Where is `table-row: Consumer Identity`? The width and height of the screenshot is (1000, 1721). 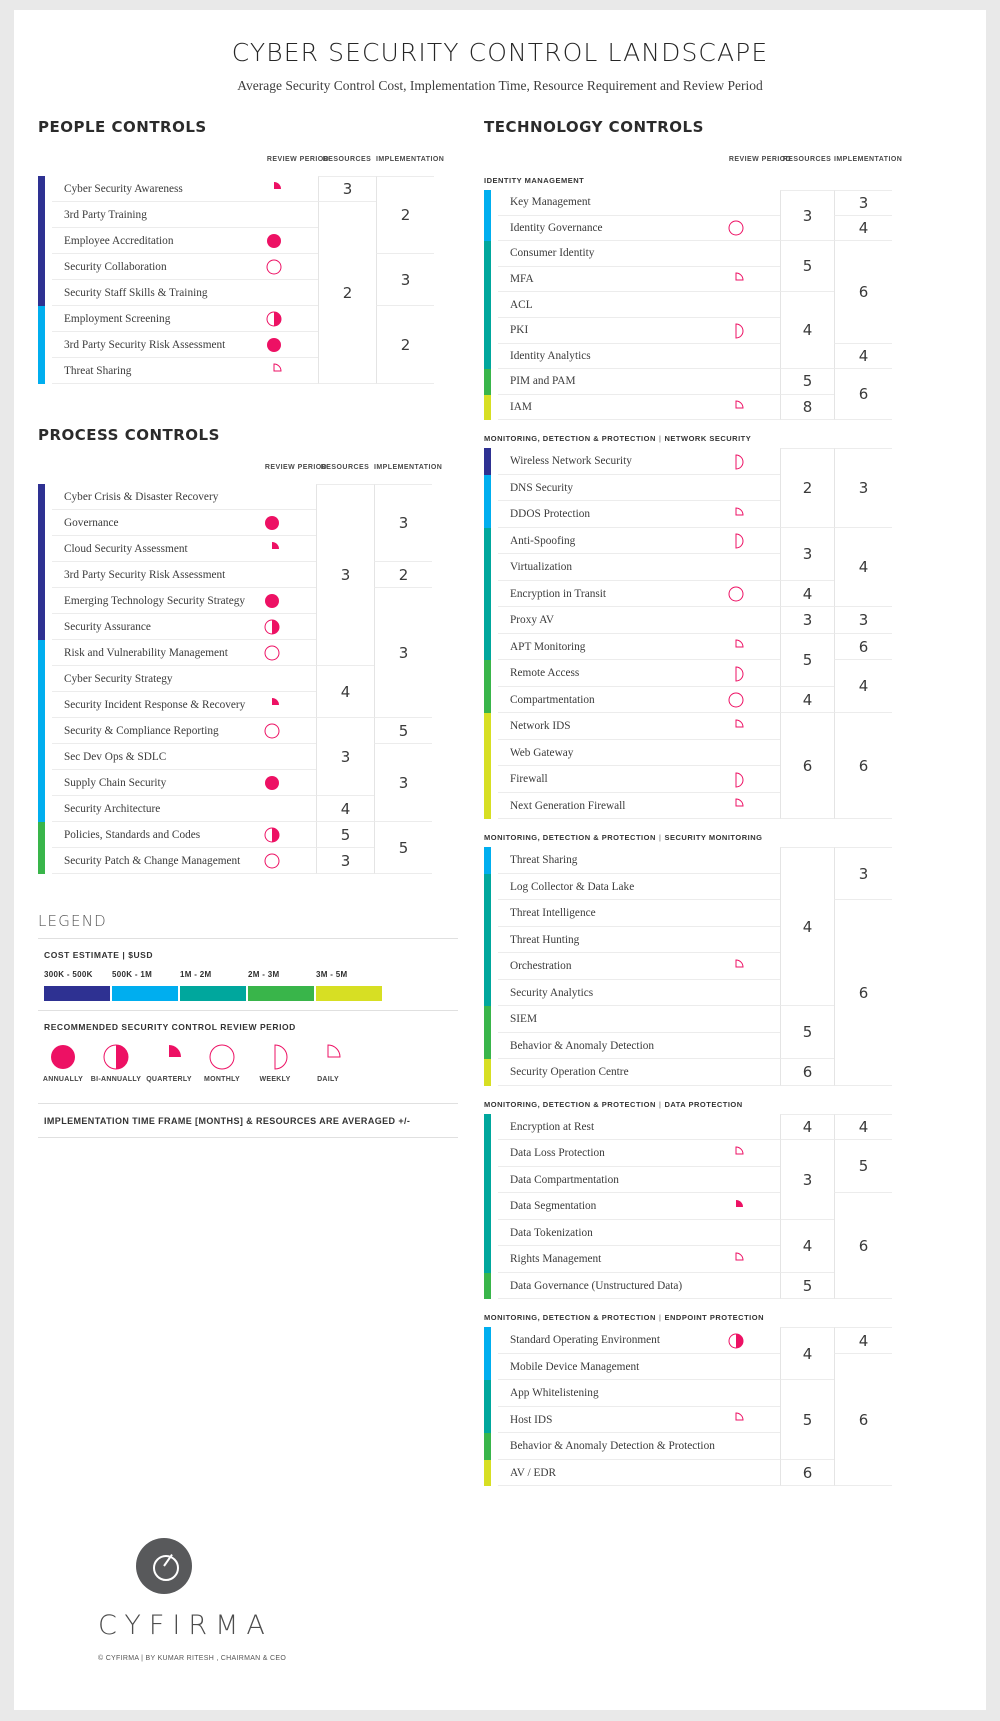 table-row: Consumer Identity is located at coordinates (639, 254).